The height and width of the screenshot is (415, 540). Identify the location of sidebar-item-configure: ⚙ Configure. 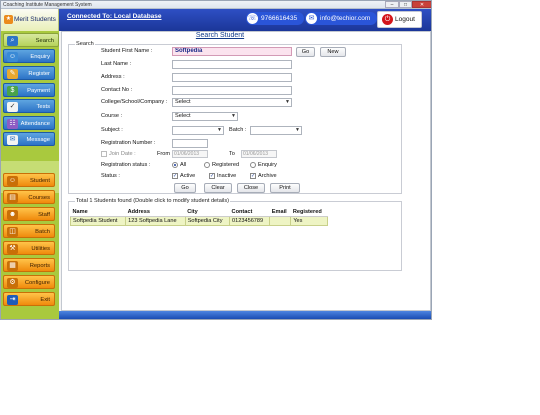
(29, 282).